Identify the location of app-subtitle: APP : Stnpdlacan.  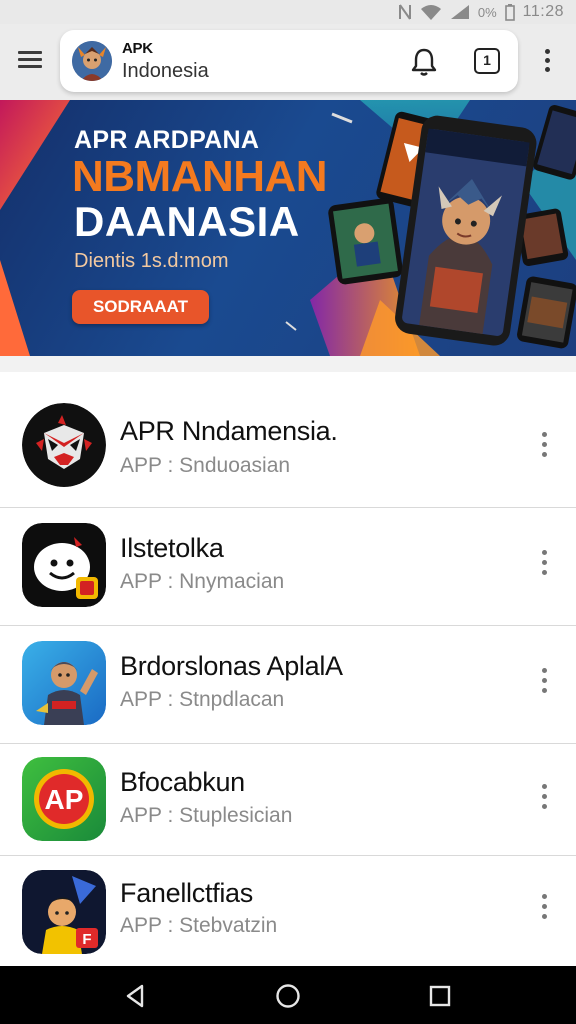
(202, 699).